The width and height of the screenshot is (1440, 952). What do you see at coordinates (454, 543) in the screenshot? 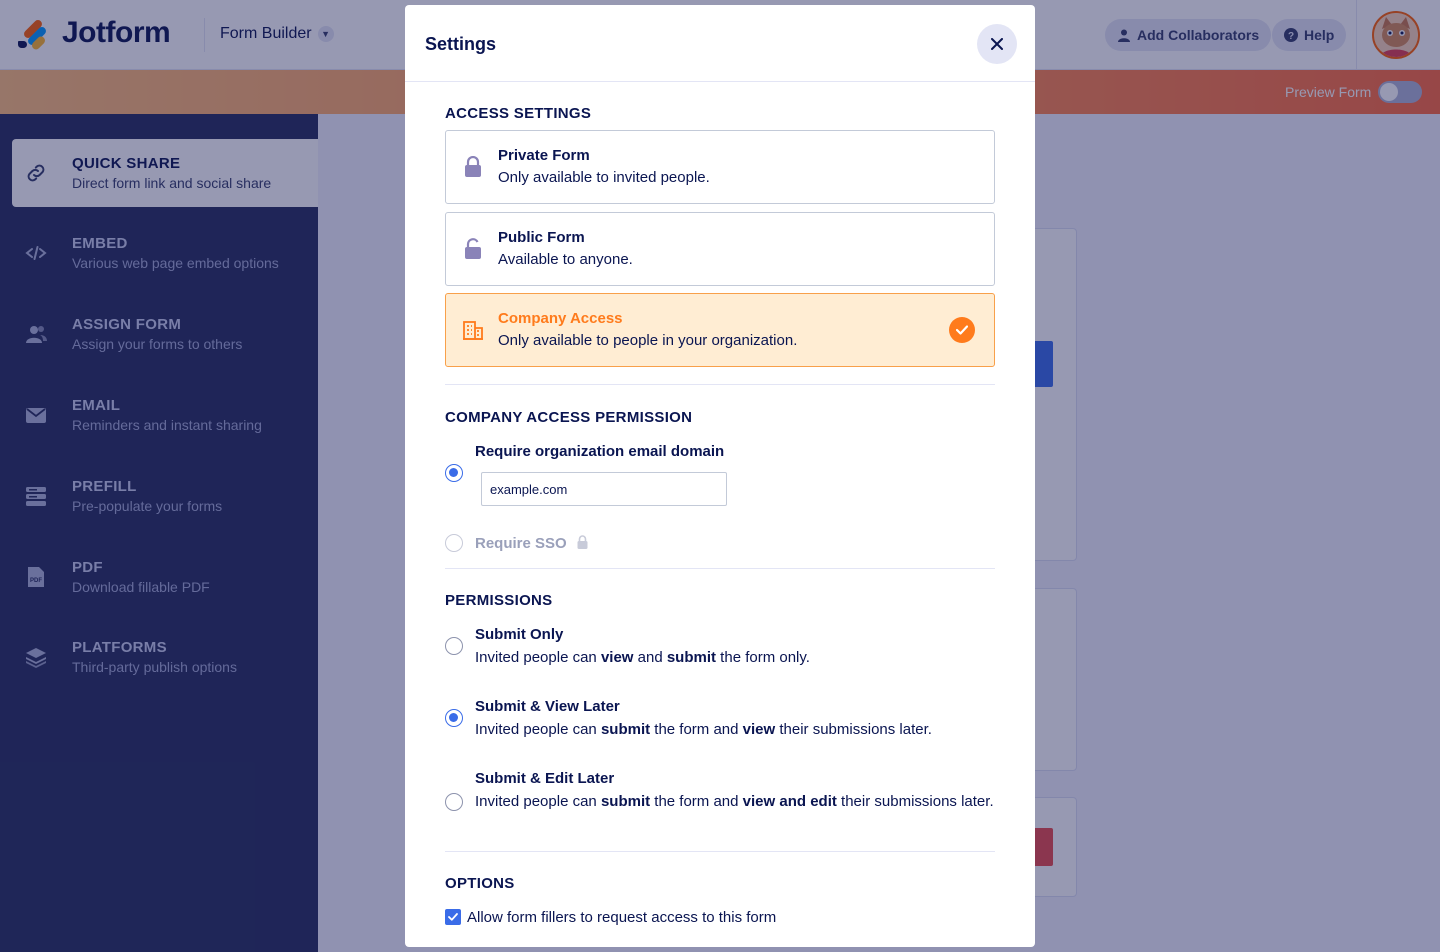
I see `require-sso-radio` at bounding box center [454, 543].